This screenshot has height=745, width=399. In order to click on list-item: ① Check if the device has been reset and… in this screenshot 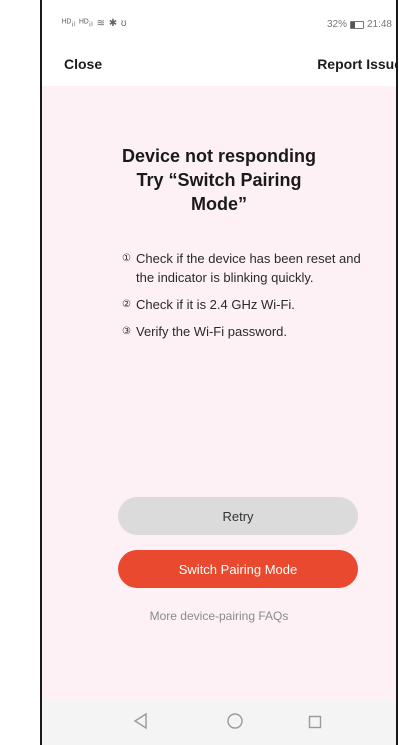, I will do `click(242, 268)`.